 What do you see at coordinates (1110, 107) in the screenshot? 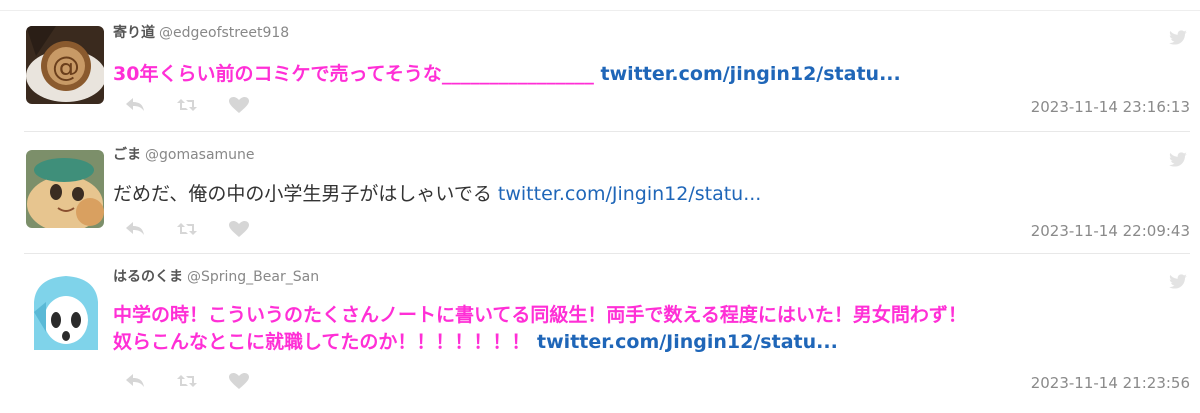
I see `timestamp: 2023-11-14 23:16:13` at bounding box center [1110, 107].